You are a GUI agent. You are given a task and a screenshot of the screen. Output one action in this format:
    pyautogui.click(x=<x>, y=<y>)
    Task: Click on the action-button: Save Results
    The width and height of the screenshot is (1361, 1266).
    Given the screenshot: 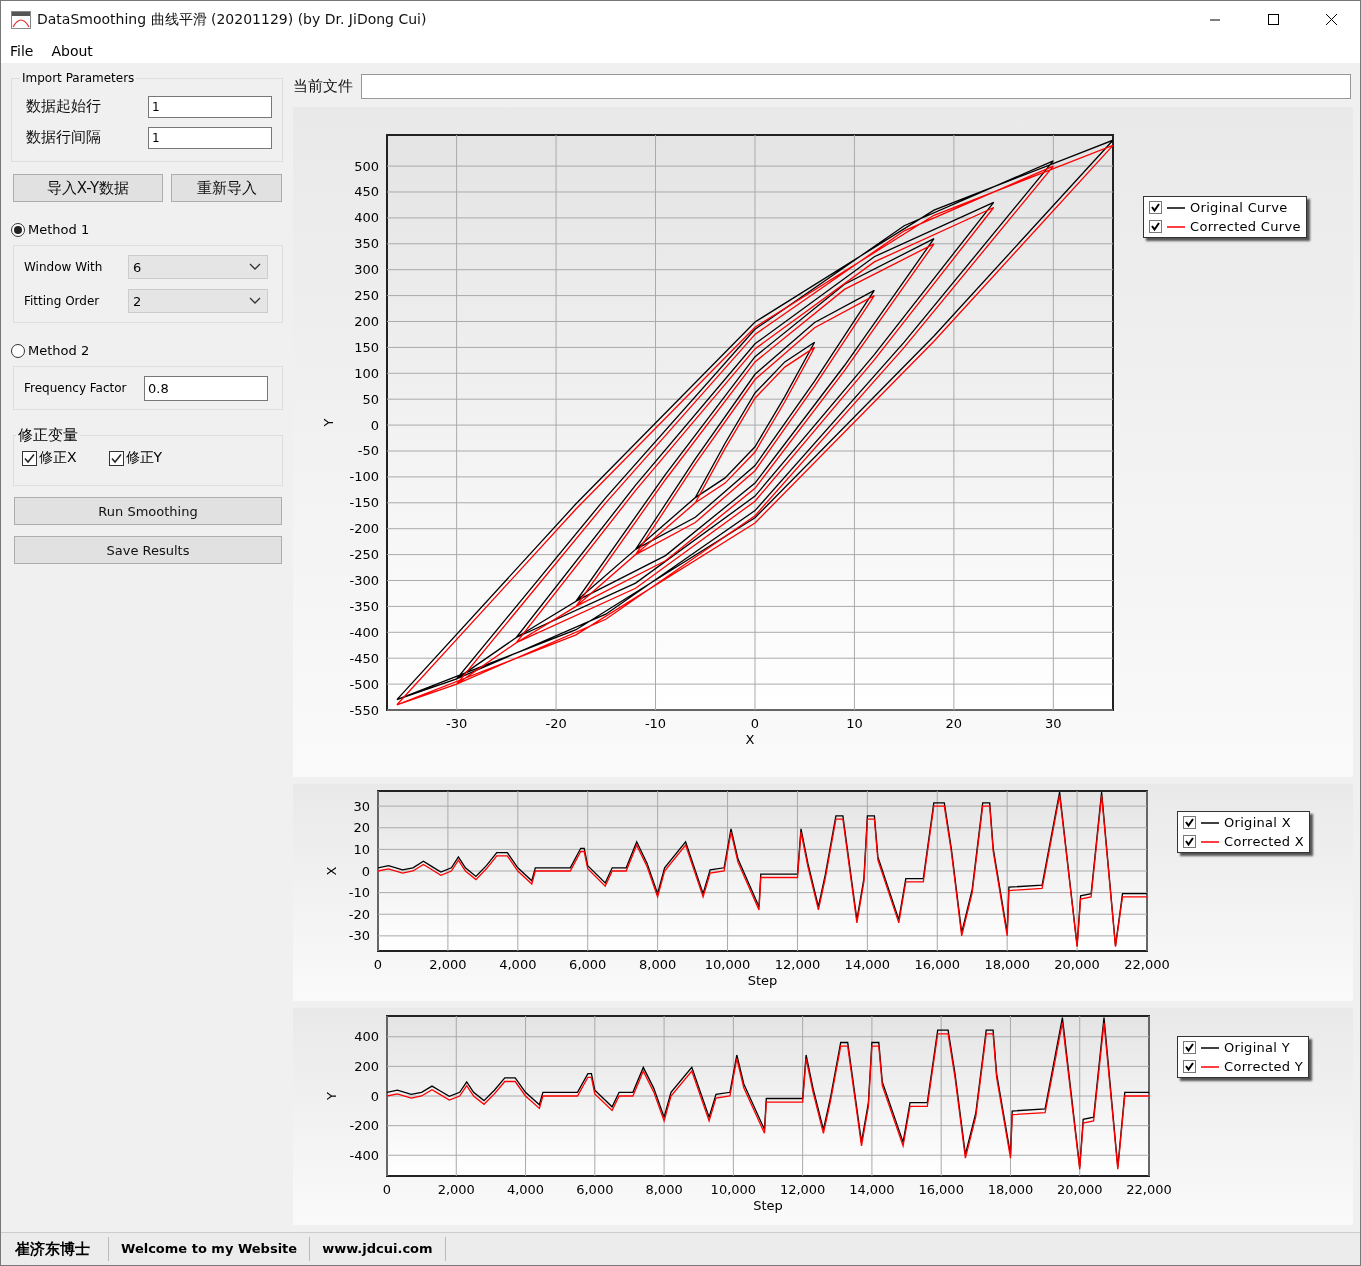 What is the action you would take?
    pyautogui.click(x=148, y=550)
    